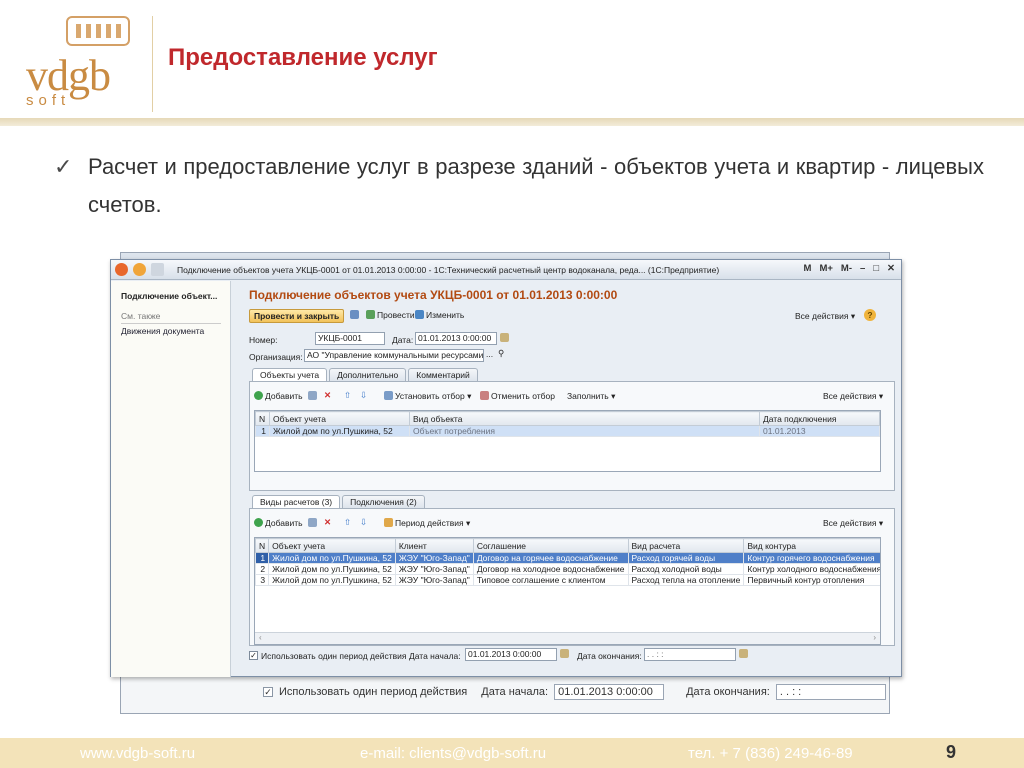 The image size is (1024, 768). Describe the element at coordinates (891, 268) in the screenshot. I see `close-icon: ✕` at that location.